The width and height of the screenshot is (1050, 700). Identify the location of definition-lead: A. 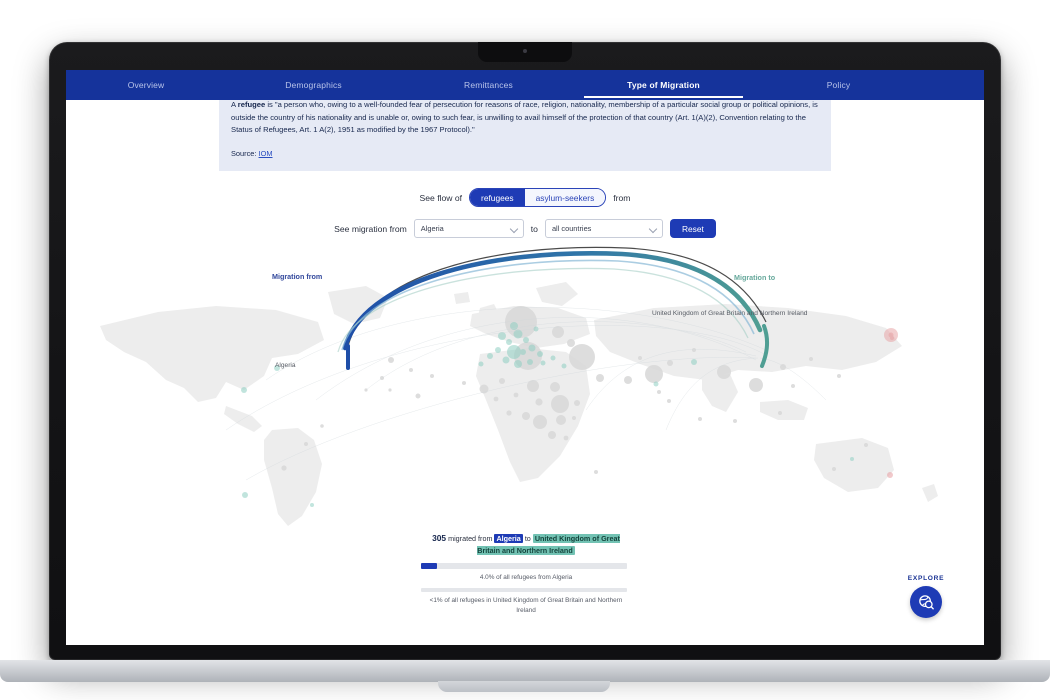
(234, 104).